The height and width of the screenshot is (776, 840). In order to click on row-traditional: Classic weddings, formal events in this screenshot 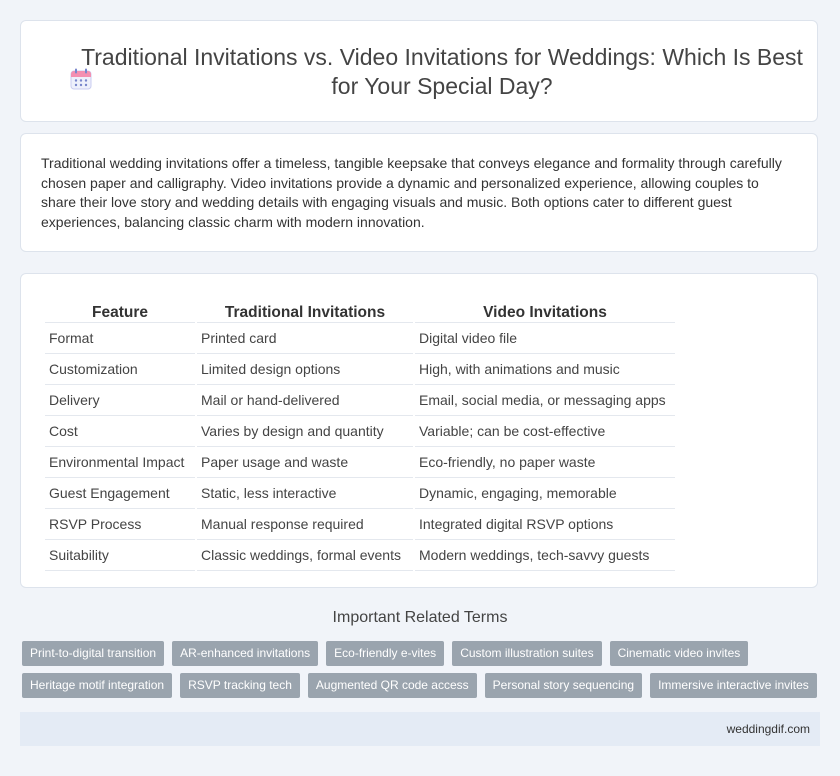, I will do `click(305, 555)`.